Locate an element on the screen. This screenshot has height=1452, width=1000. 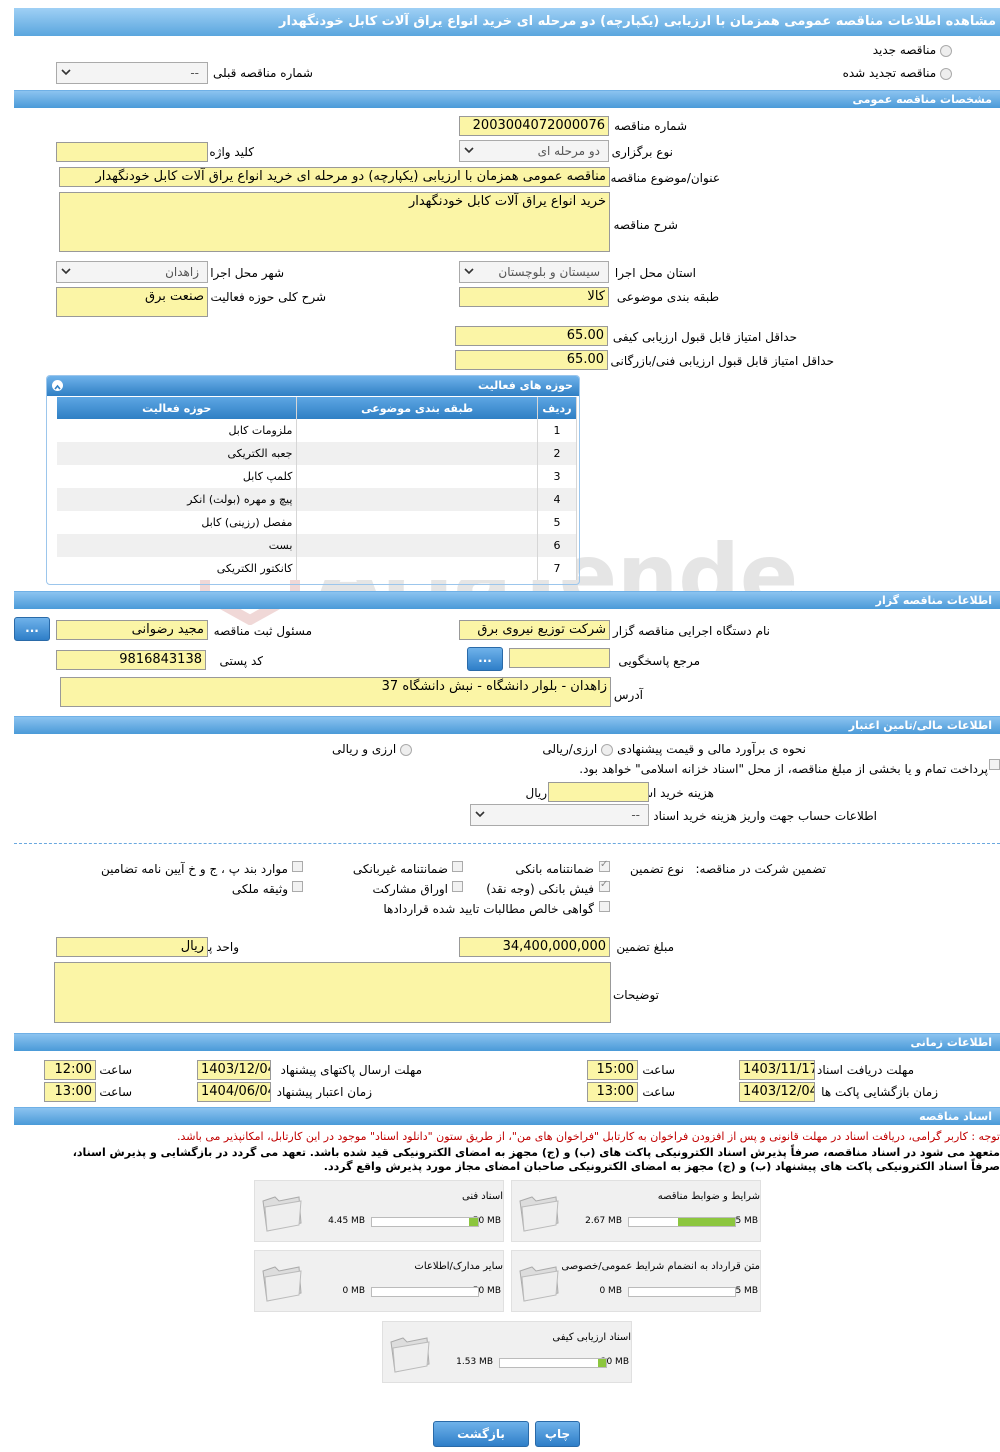
cell-row: 7 is located at coordinates (557, 568).